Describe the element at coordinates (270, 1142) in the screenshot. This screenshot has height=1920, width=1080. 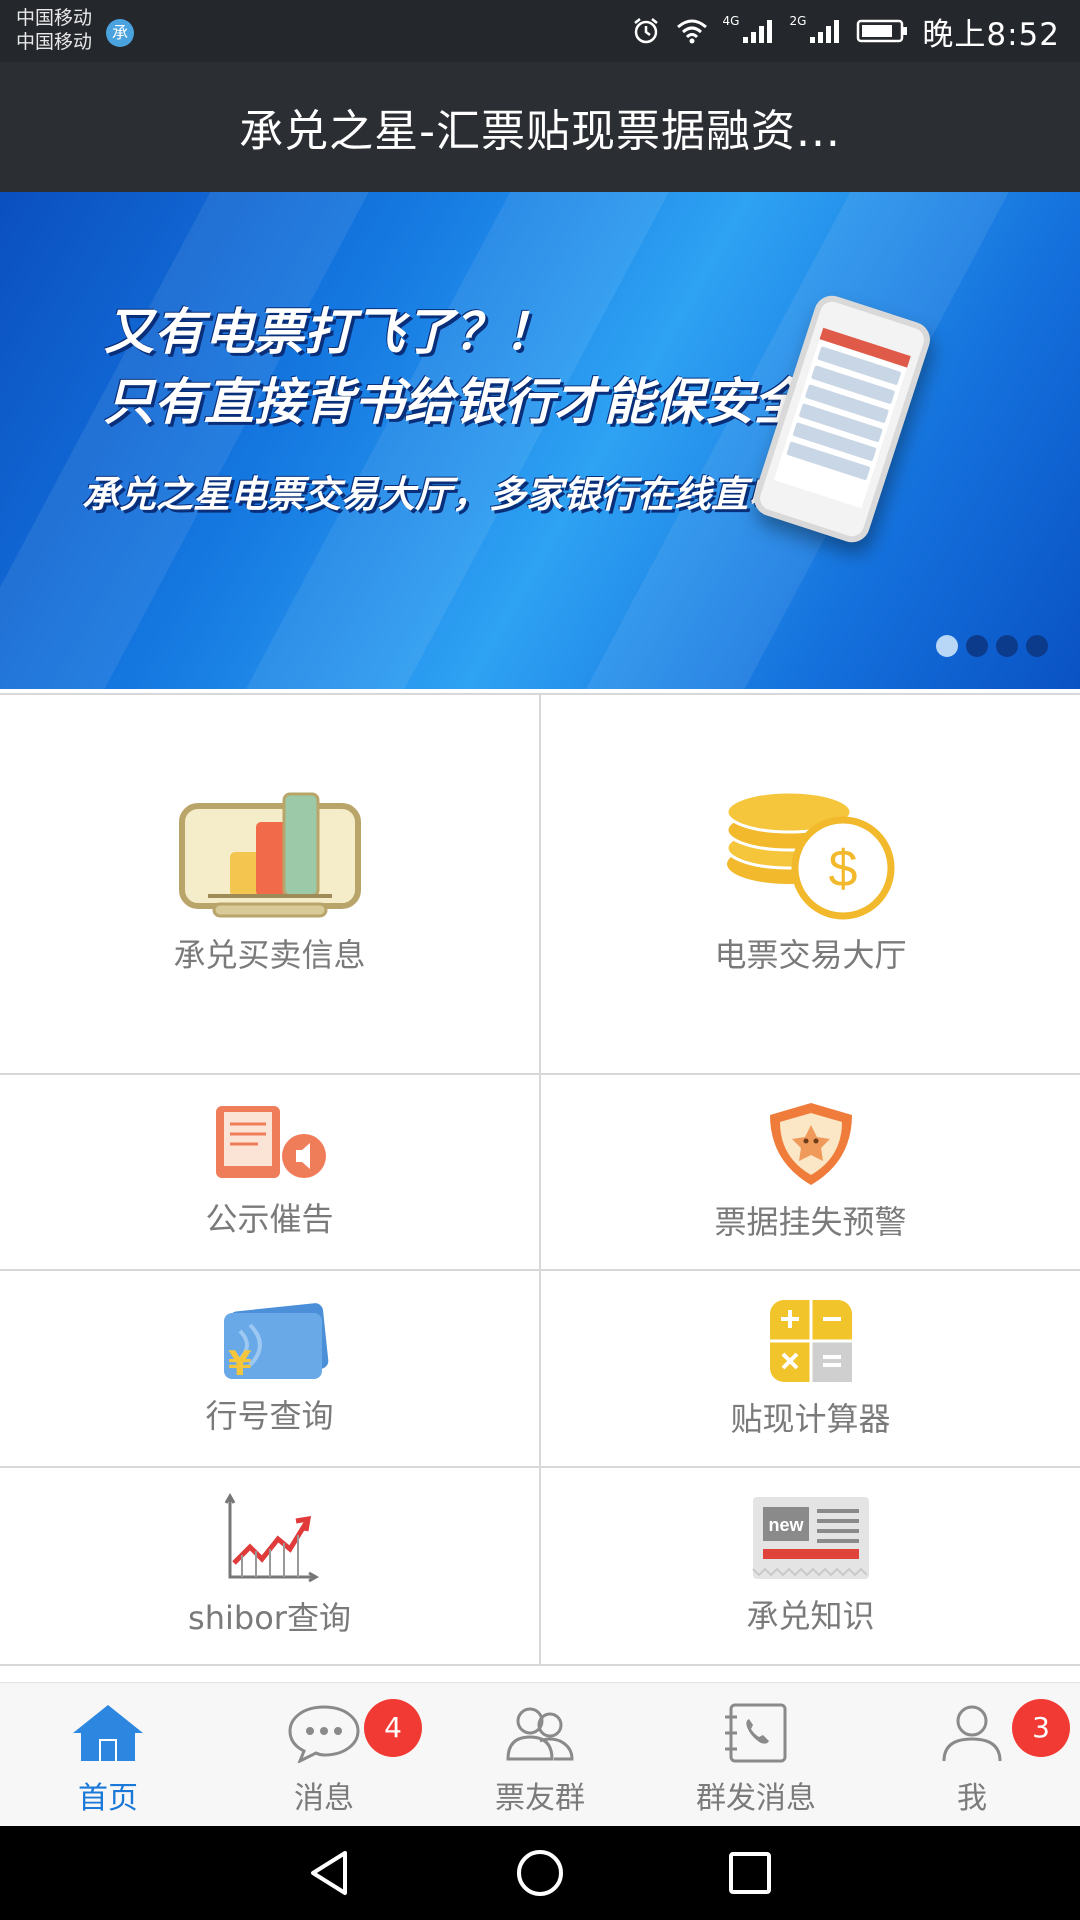
I see `notice-speaker-icon` at that location.